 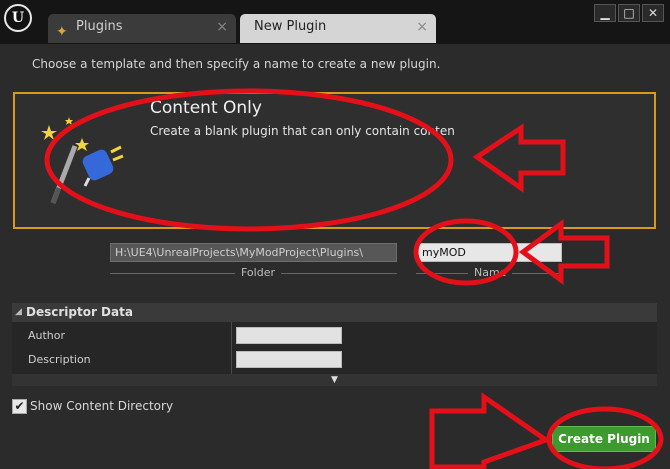 I want to click on minimize-button: ▁, so click(x=605, y=13).